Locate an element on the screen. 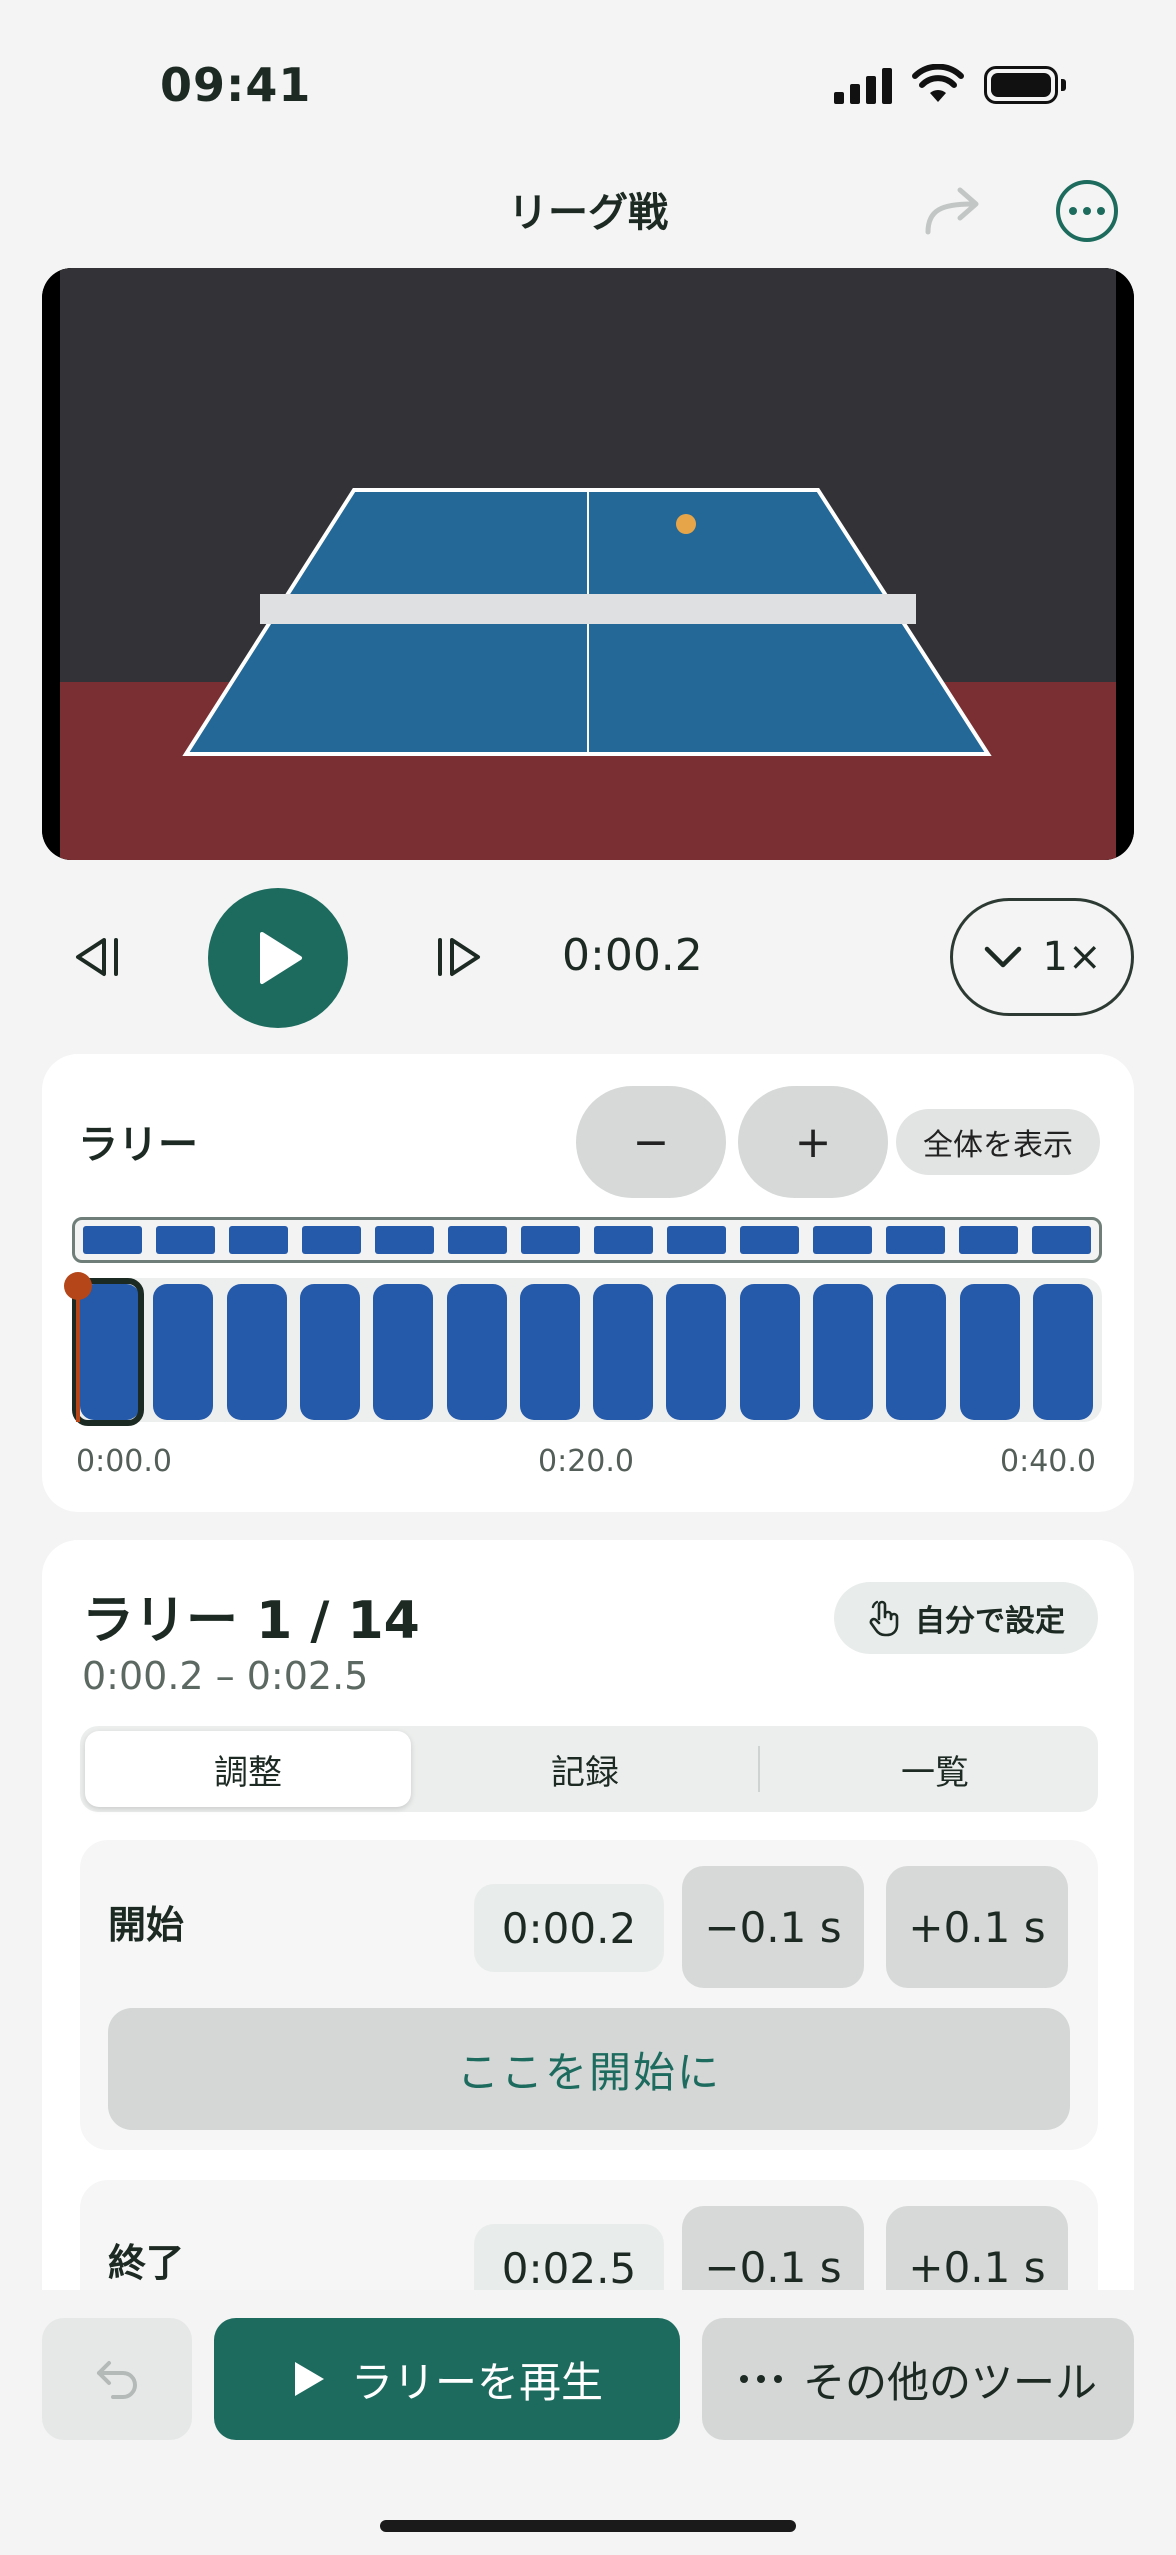 The width and height of the screenshot is (1176, 2555). tick-label-end: 0:40.0 is located at coordinates (1048, 1461).